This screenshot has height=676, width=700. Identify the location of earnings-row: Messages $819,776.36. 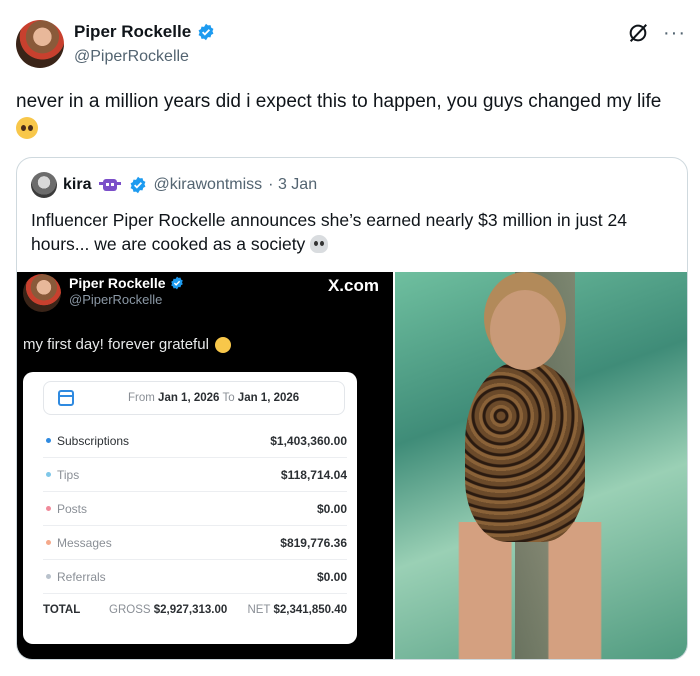
(195, 543).